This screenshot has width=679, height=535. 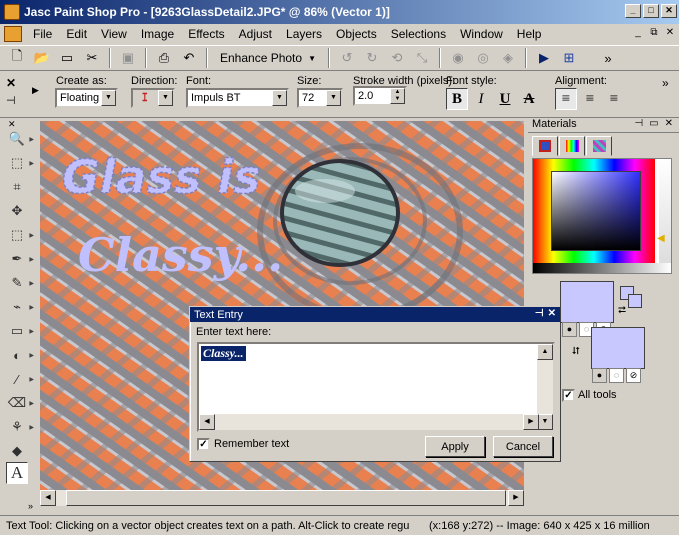 What do you see at coordinates (42, 58) in the screenshot?
I see `open-file-icon: 📂` at bounding box center [42, 58].